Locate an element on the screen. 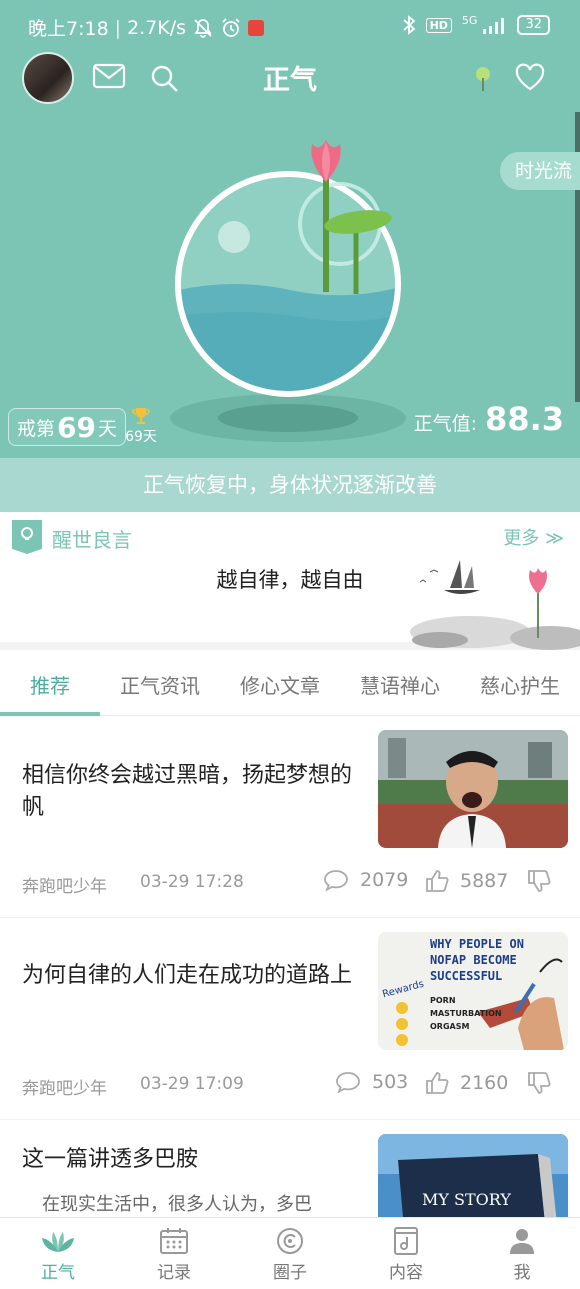  quote-section: 醒世良言 更多 ≫ 越自律，越自由 is located at coordinates (290, 581).